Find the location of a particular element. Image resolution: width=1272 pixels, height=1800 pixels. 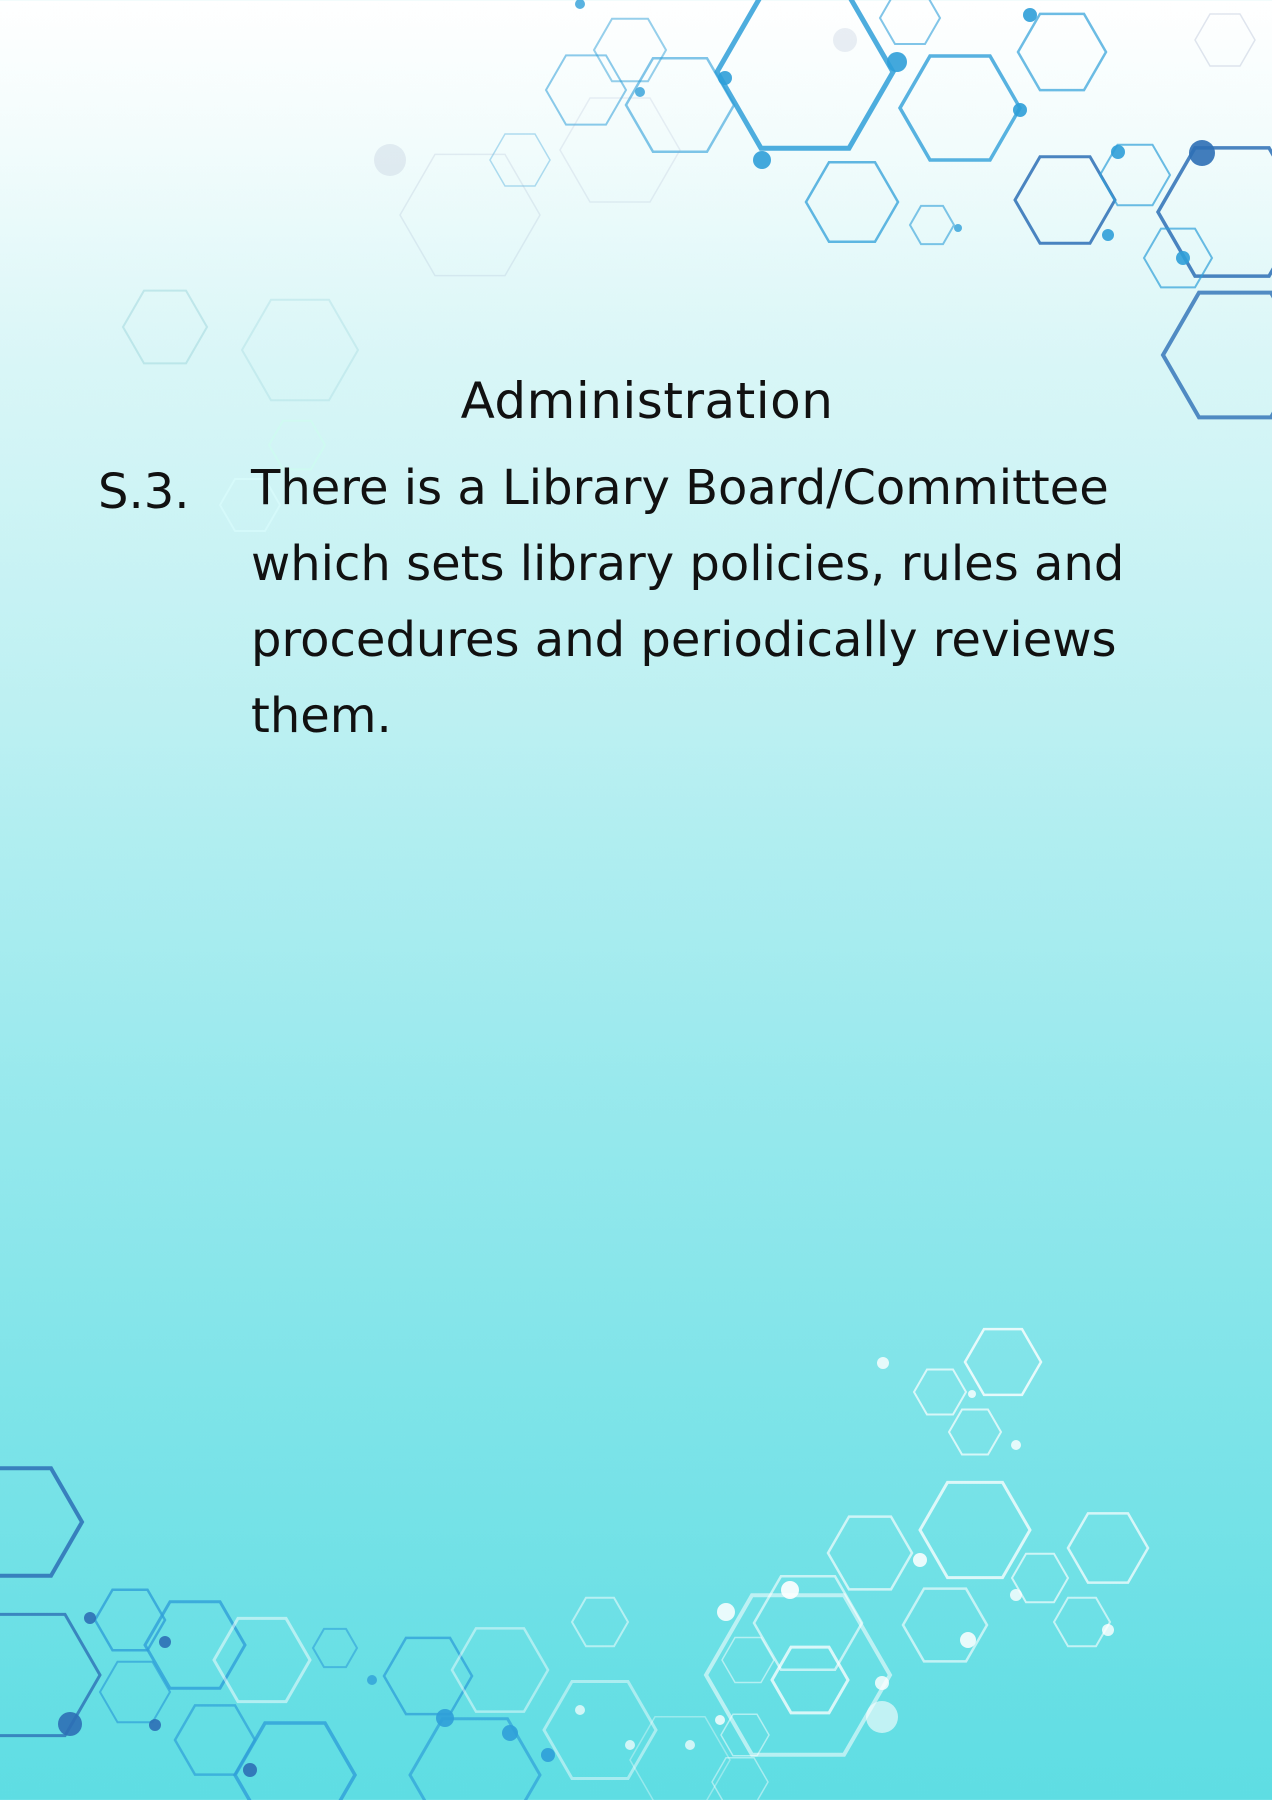

page-title: Administration is located at coordinates (647, 401).